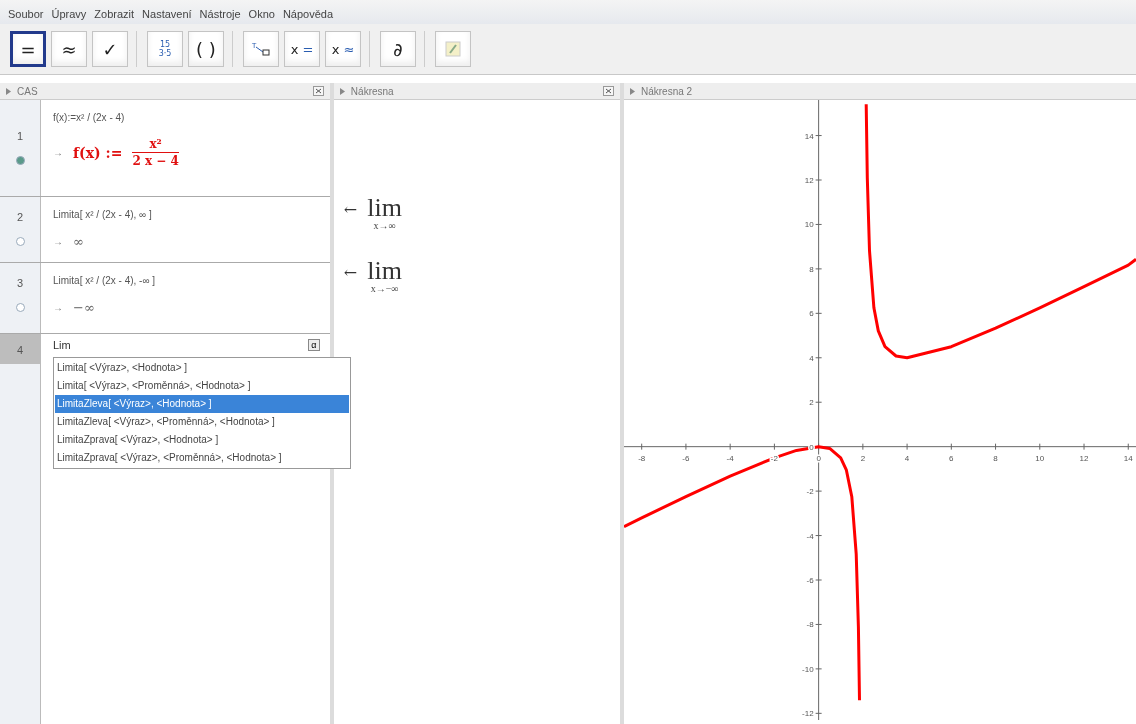  I want to click on y-tick-label: 8, so click(811, 269).